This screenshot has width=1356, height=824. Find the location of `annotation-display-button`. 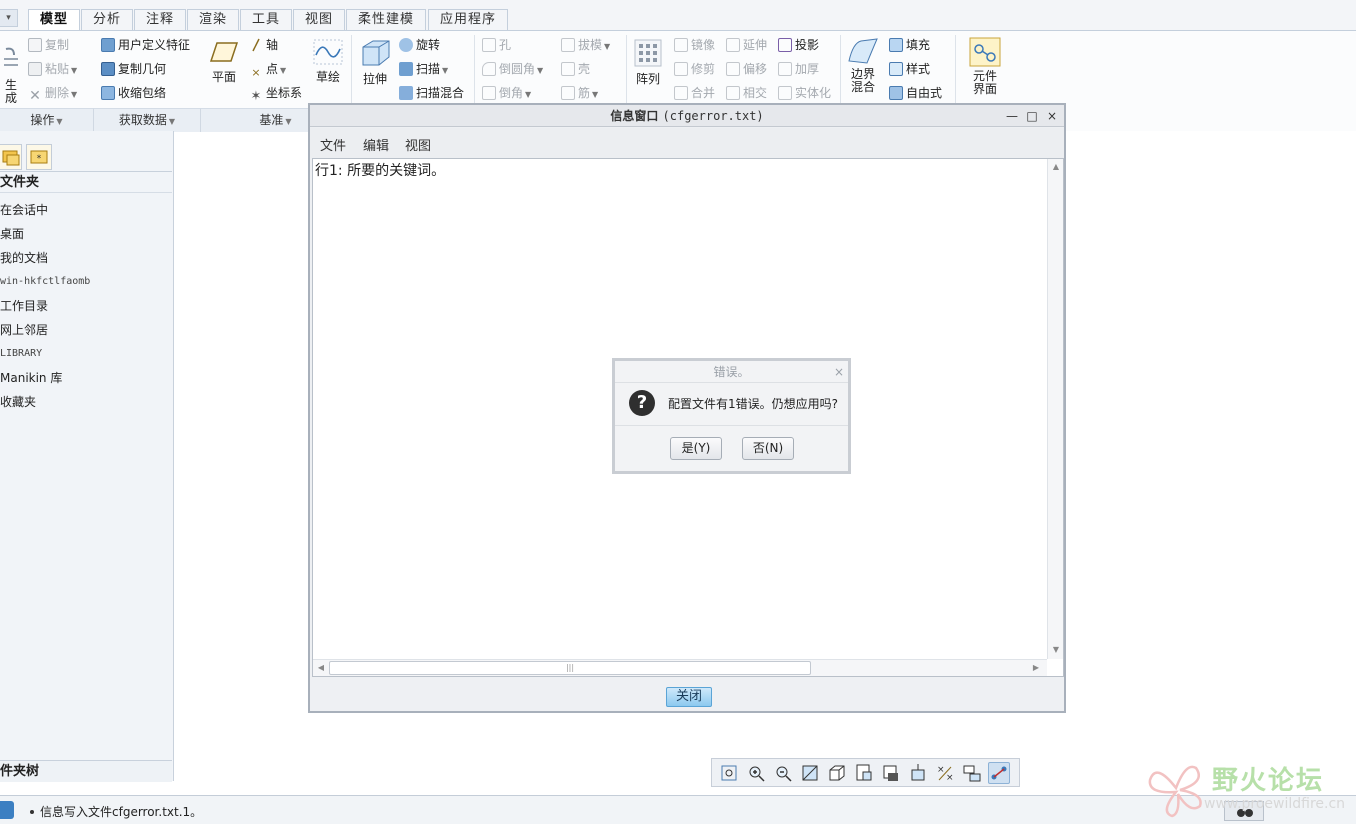

annotation-display-button is located at coordinates (999, 773).